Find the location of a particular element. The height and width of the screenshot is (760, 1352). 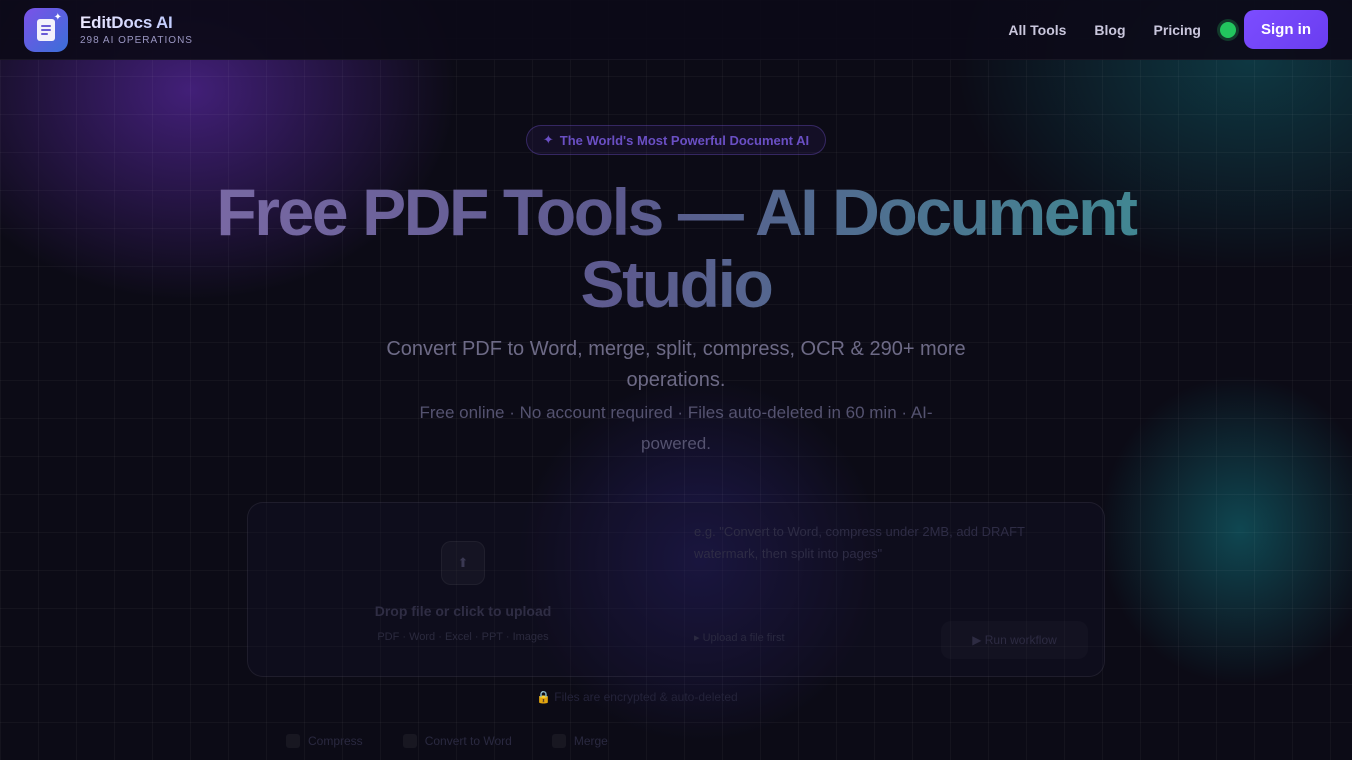

quick-tool-merge: Merge is located at coordinates (579, 741).